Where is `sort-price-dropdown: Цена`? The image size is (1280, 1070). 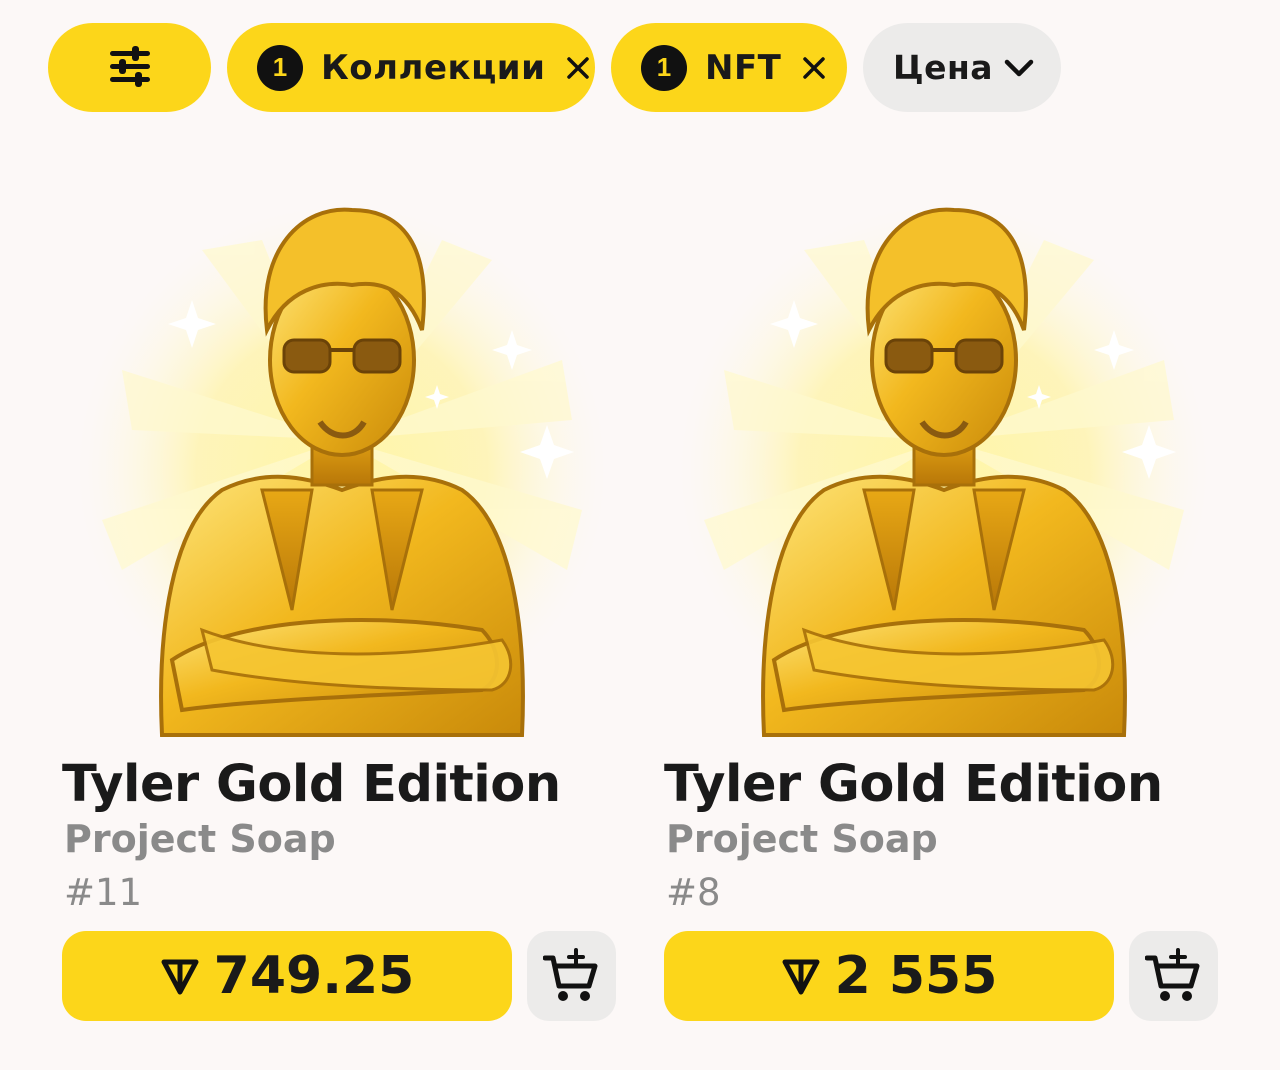
sort-price-dropdown: Цена is located at coordinates (962, 67).